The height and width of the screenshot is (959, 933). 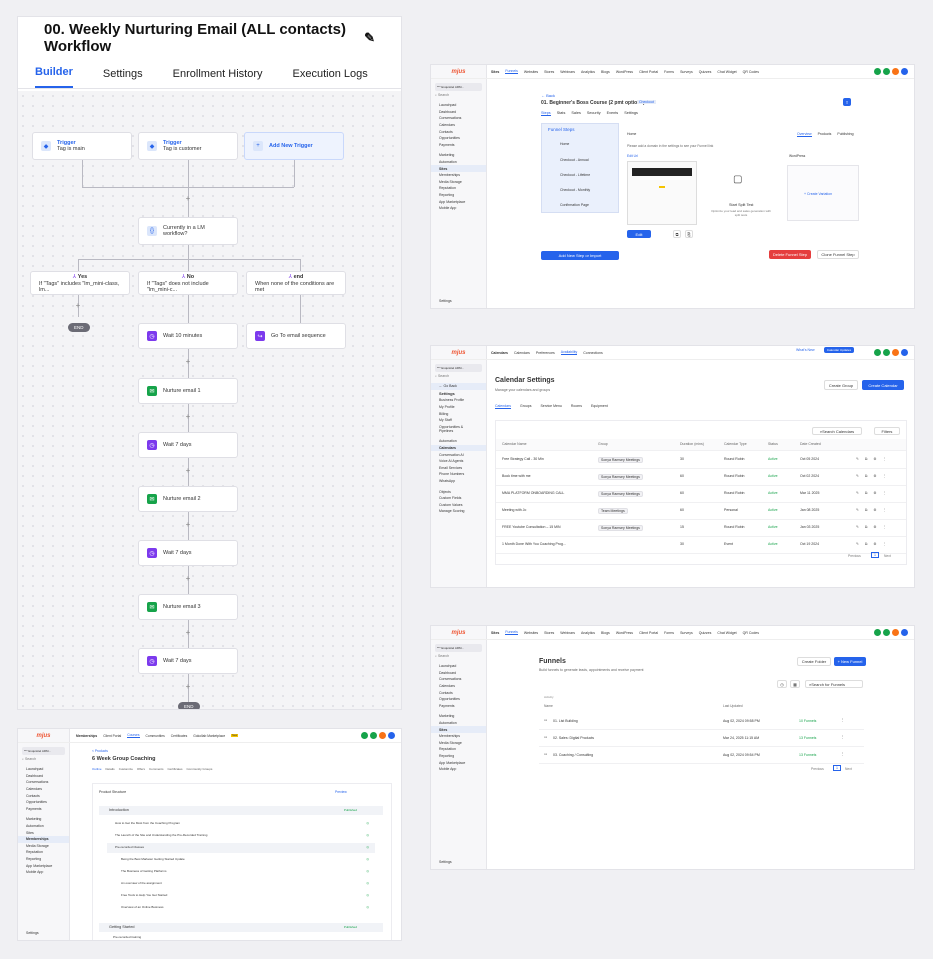 I want to click on more-icon: ⋮, so click(x=843, y=754).